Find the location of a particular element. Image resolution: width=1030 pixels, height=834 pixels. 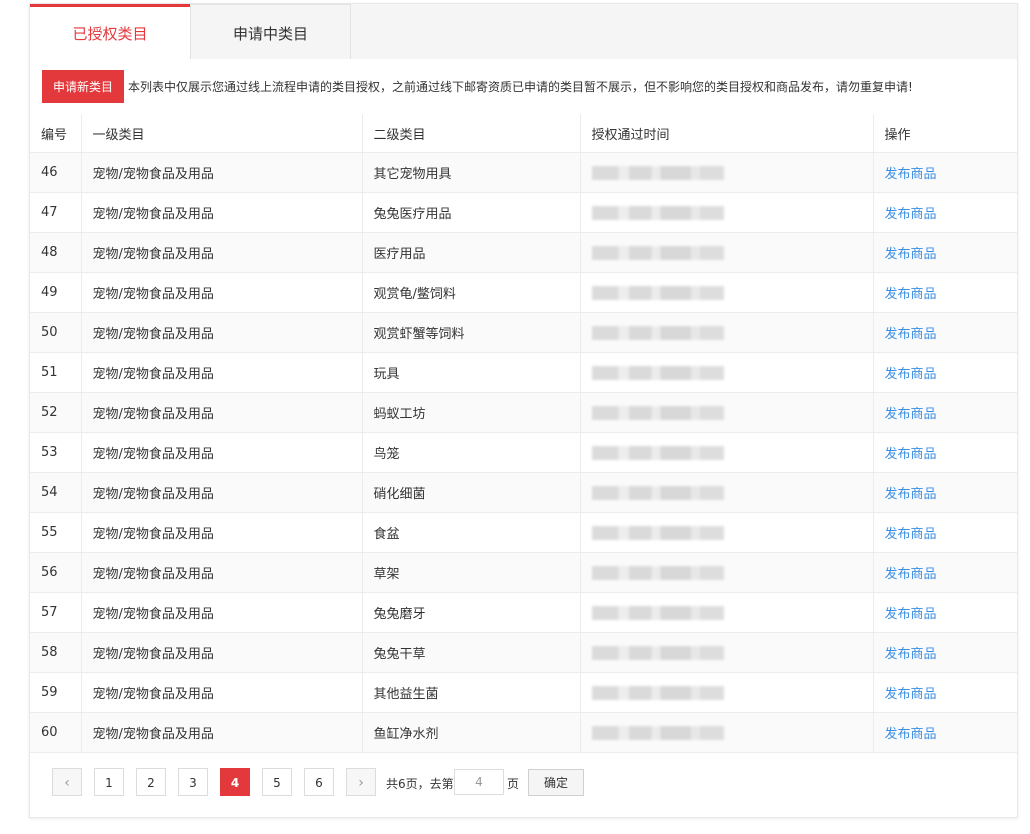

cell-id: 60 is located at coordinates (55, 732).